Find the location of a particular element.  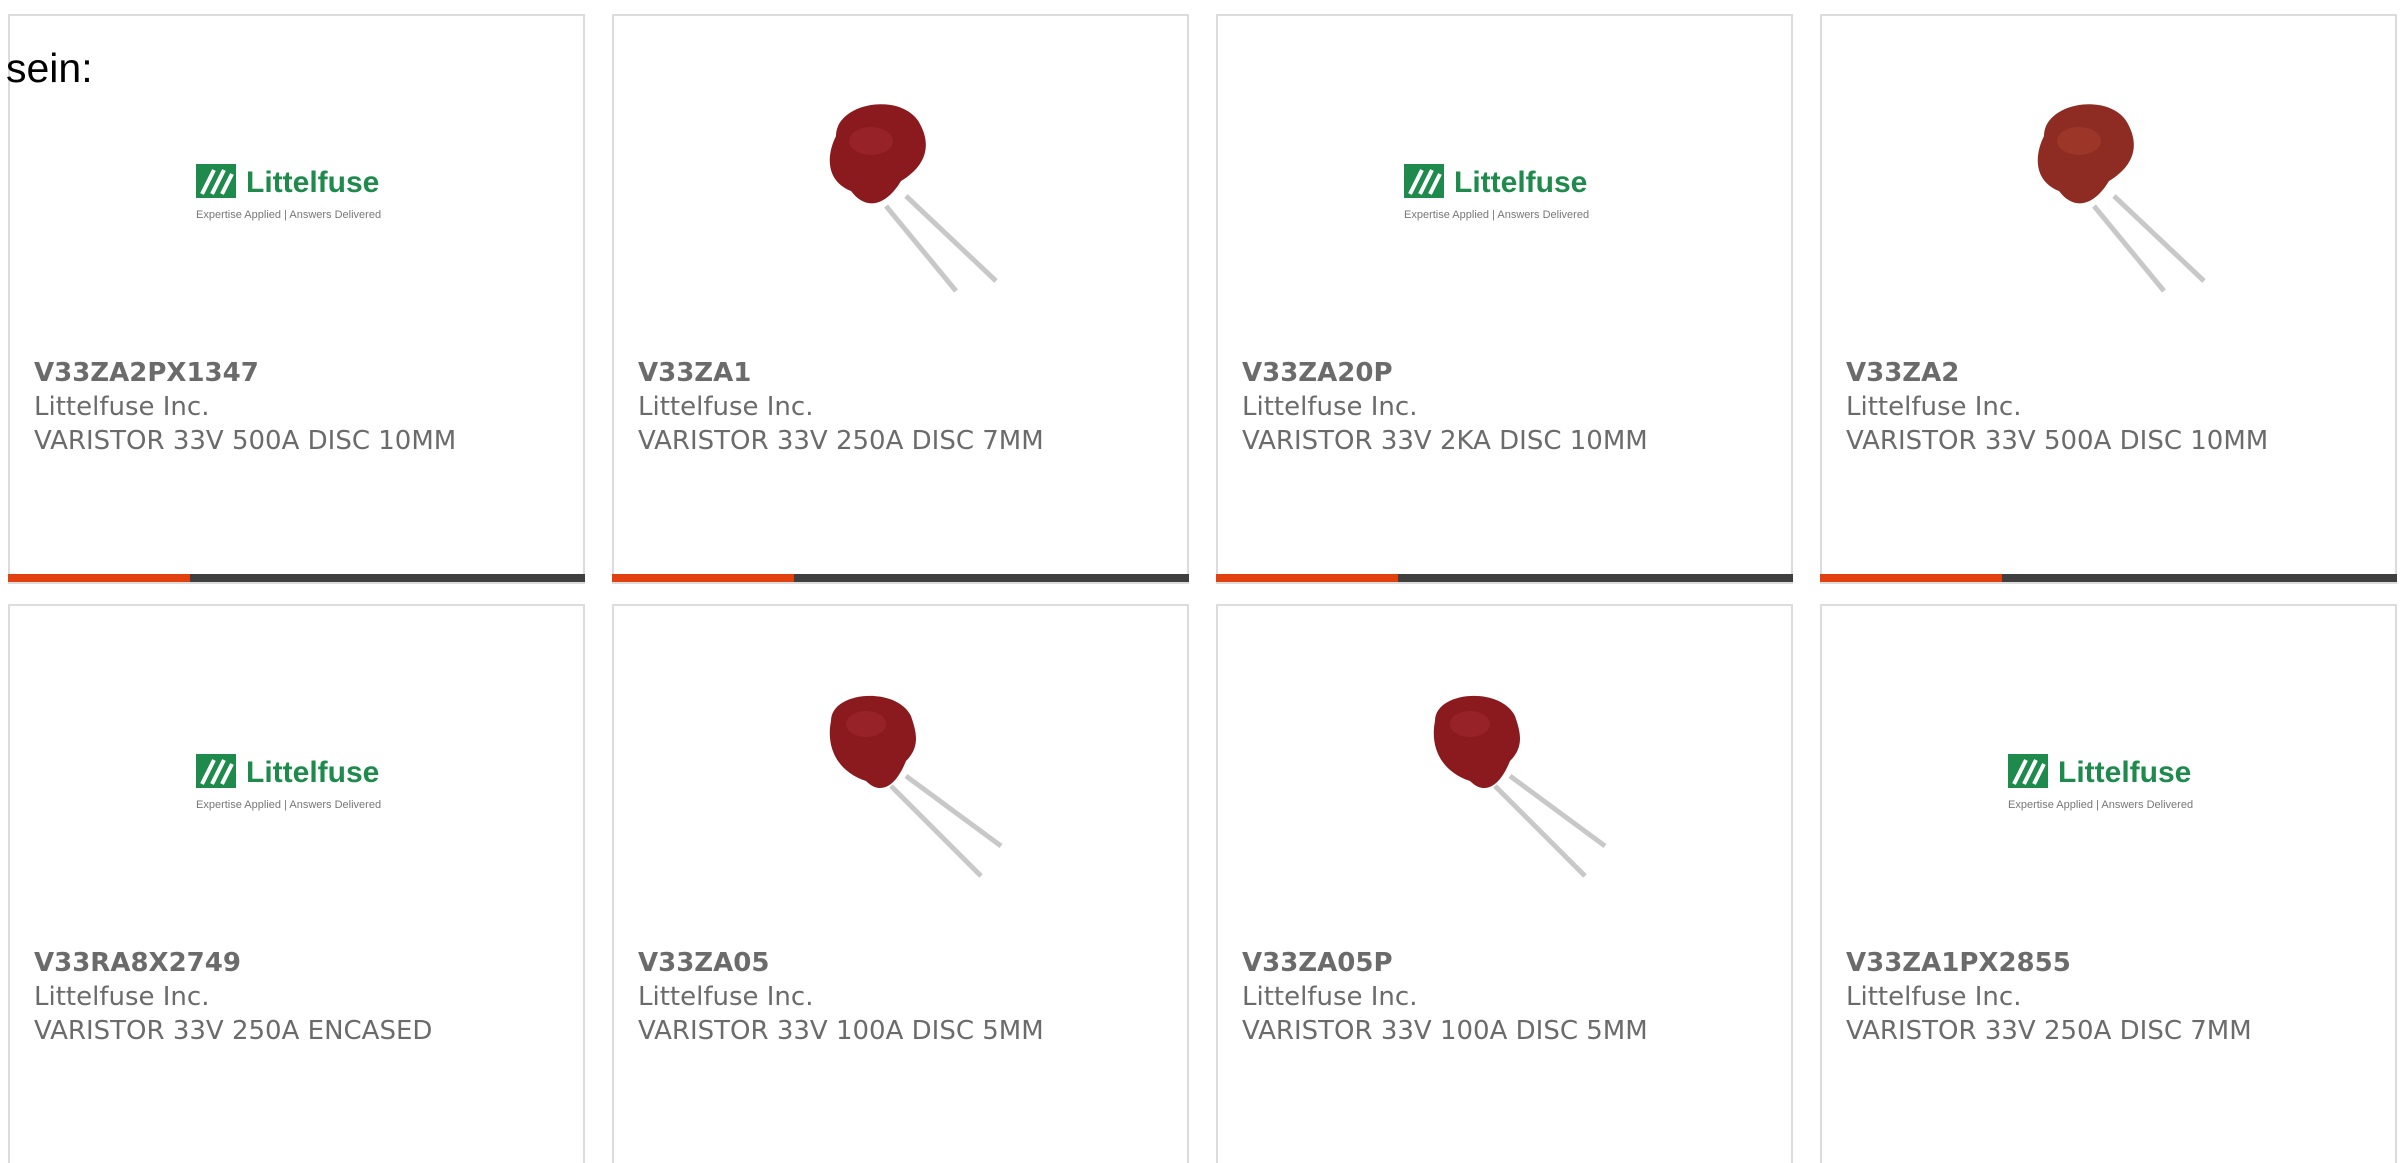

description: VARISTOR 33V 2KA DISC 10MM is located at coordinates (1445, 441).